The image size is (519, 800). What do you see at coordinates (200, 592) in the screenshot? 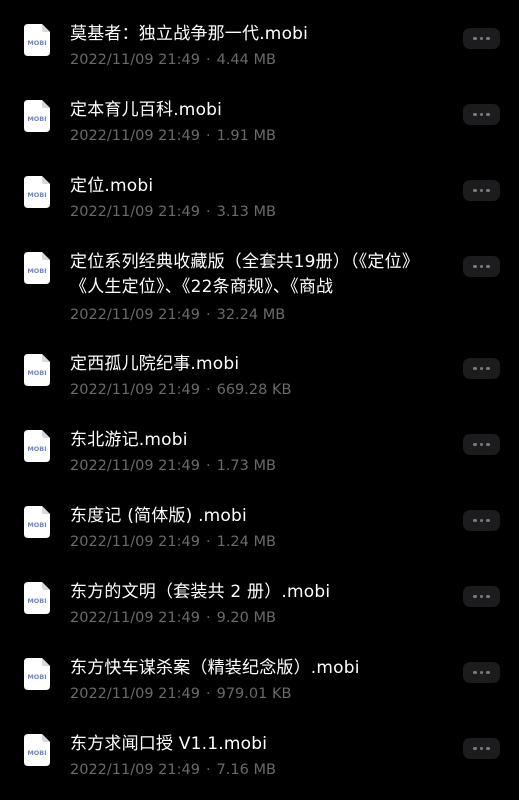
I see `file-name: 东方的文明（套装共 2 册）.mobi` at bounding box center [200, 592].